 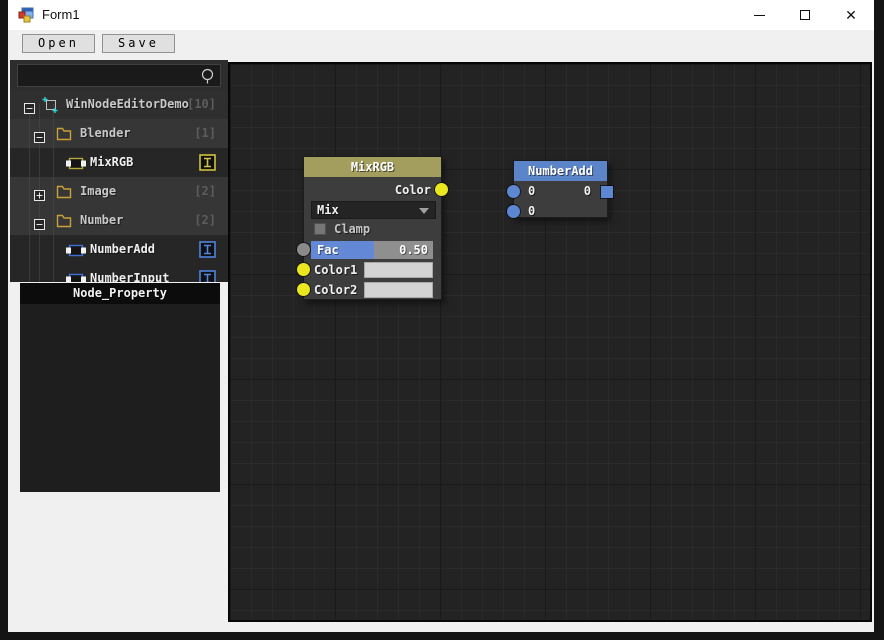 What do you see at coordinates (110, 75) in the screenshot?
I see `search-input` at bounding box center [110, 75].